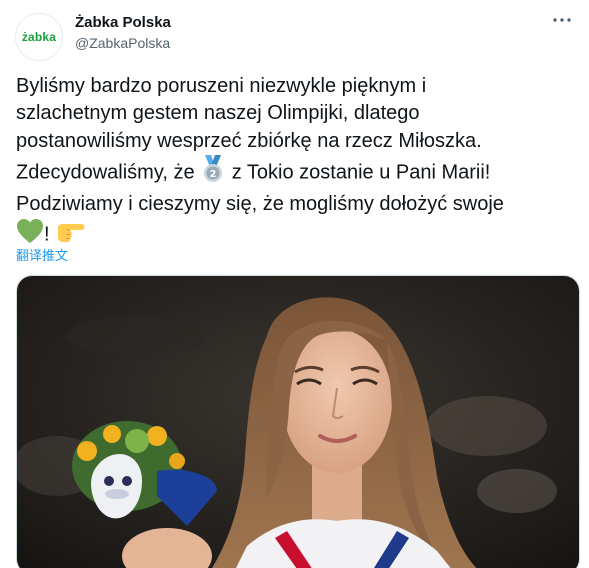 Image resolution: width=589 pixels, height=568 pixels. Describe the element at coordinates (358, 172) in the screenshot. I see `tweet-line: z Tokio zostanie u Pani Marii!` at that location.